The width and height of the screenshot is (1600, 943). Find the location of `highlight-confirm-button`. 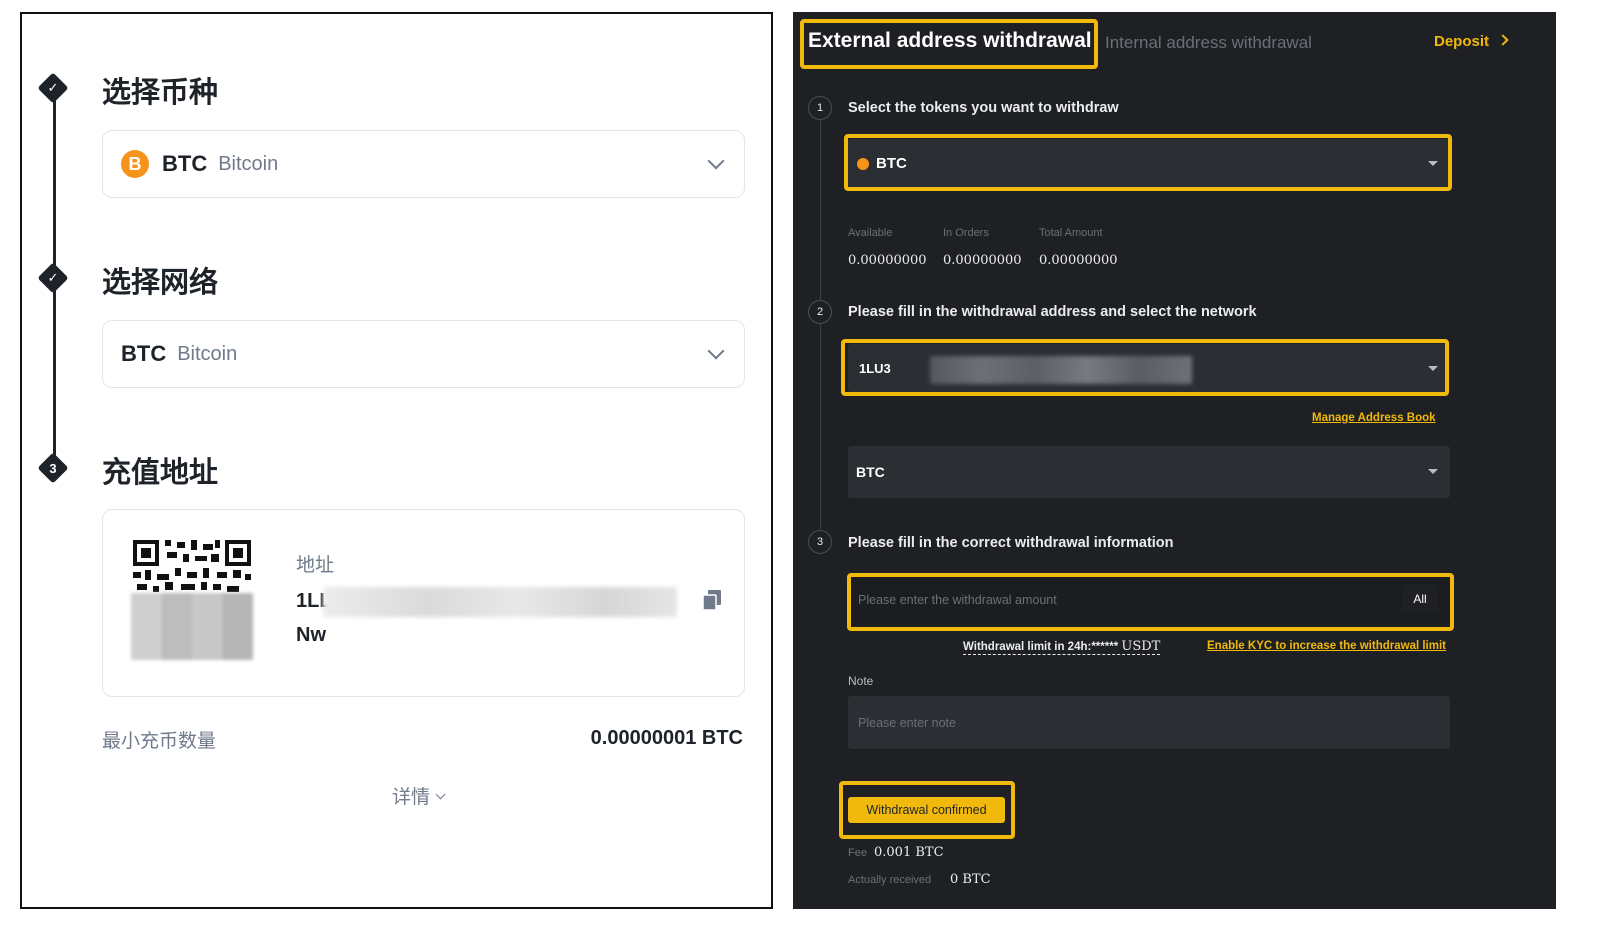

highlight-confirm-button is located at coordinates (927, 810).